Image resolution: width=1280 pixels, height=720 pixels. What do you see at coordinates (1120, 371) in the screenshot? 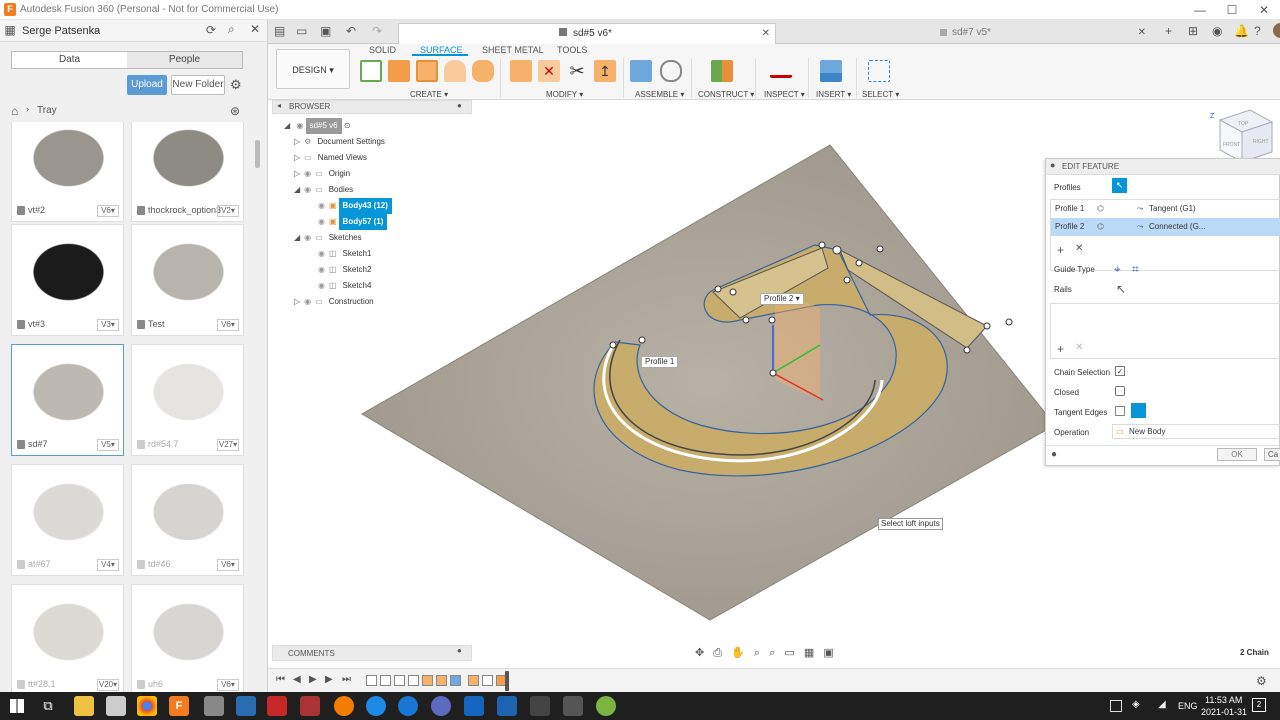
I see `chain-selection-checkbox: ✓` at bounding box center [1120, 371].